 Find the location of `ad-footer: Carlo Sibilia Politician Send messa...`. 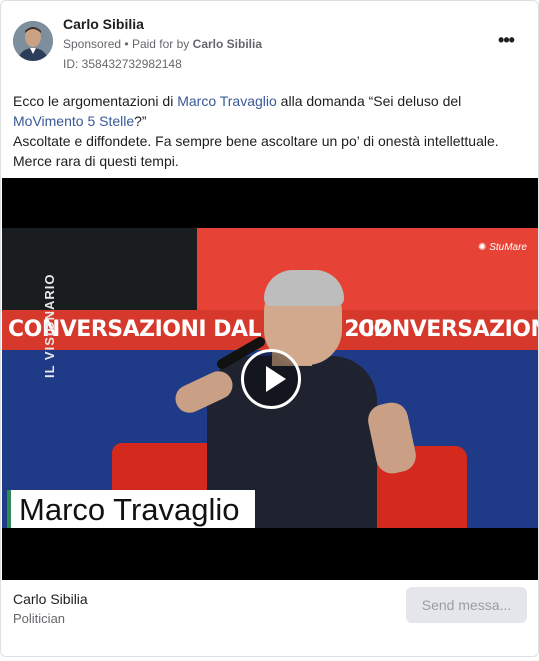

ad-footer: Carlo Sibilia Politician Send messa... is located at coordinates (269, 618).